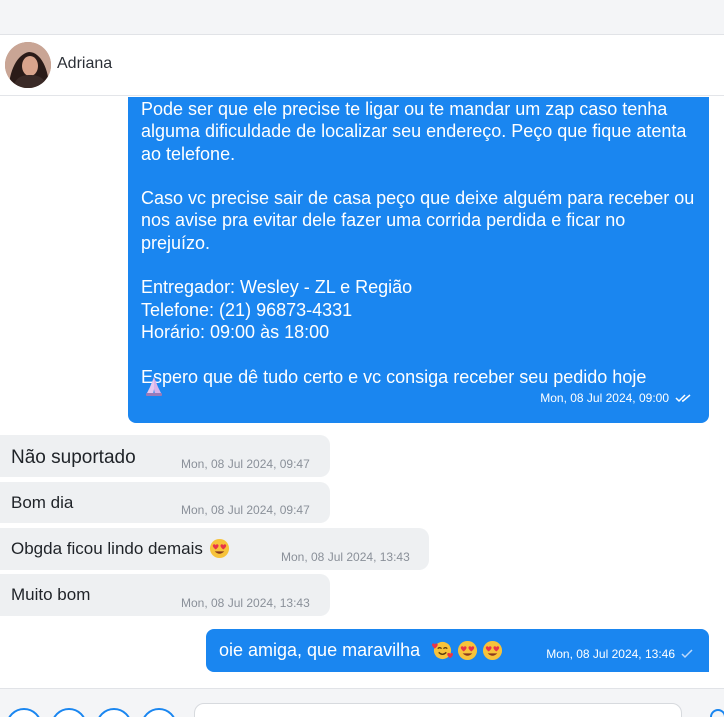 This screenshot has width=724, height=717. Describe the element at coordinates (84, 64) in the screenshot. I see `contact-name: Adriana` at that location.